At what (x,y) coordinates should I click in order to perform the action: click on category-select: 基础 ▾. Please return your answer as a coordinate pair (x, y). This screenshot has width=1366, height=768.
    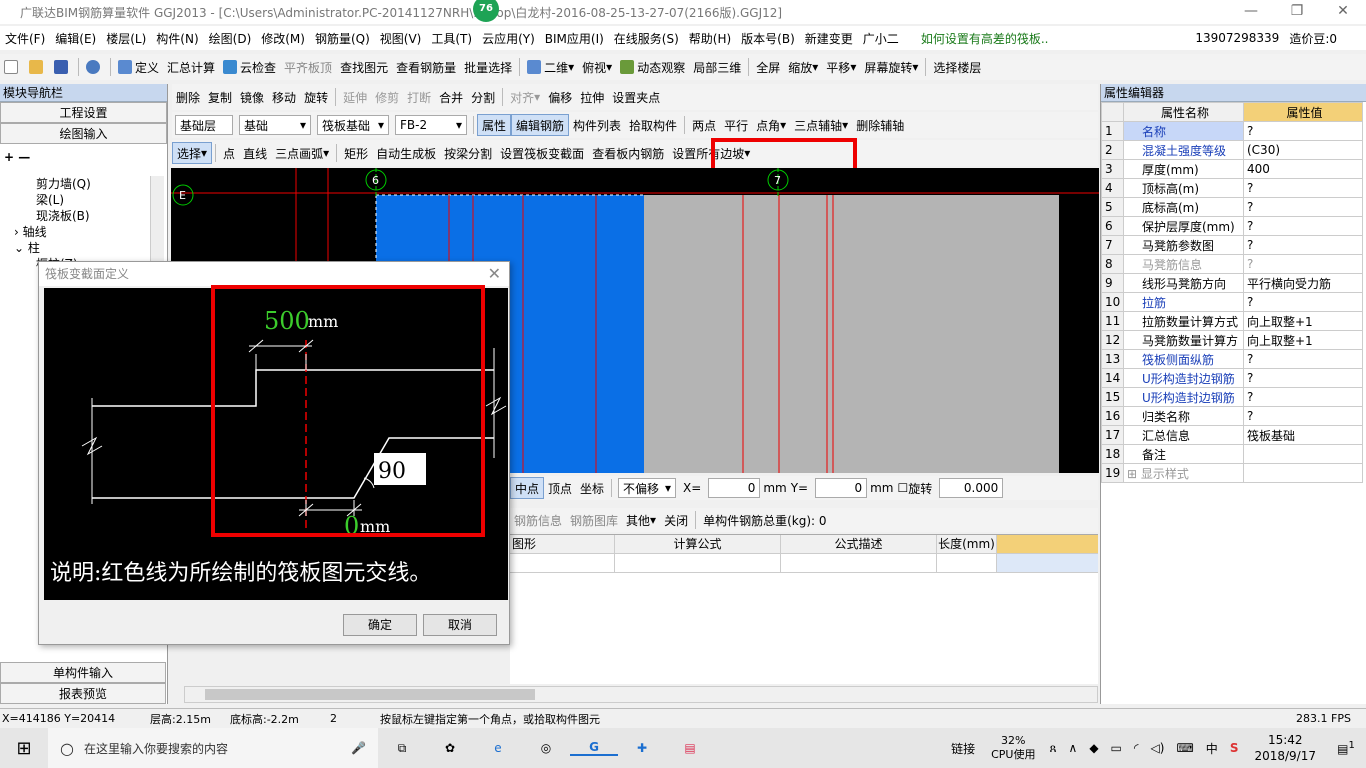
    Looking at the image, I should click on (275, 125).